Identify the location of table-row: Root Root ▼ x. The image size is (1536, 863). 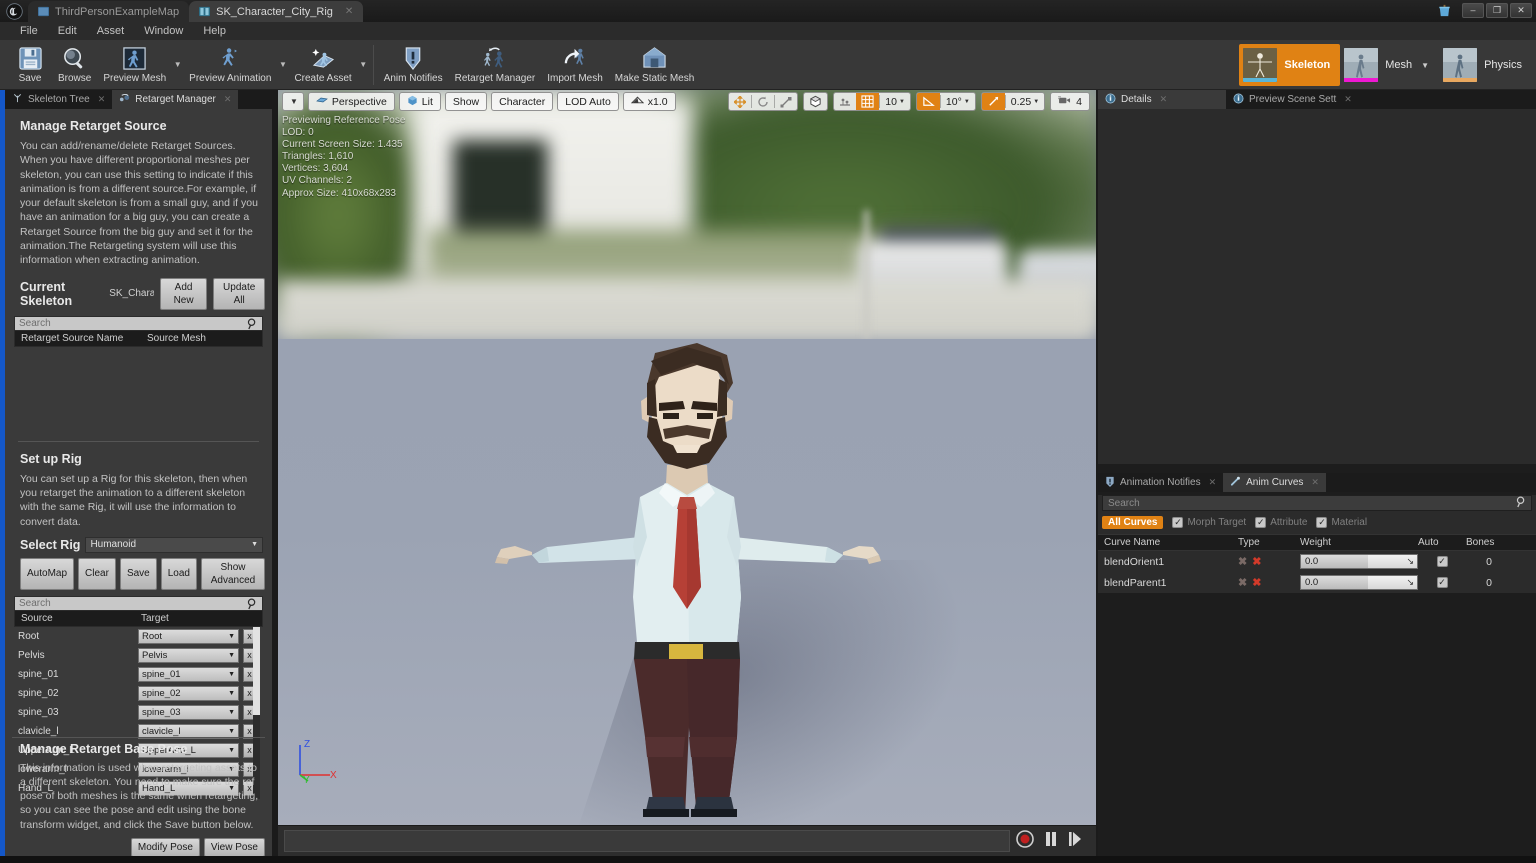
(138, 636).